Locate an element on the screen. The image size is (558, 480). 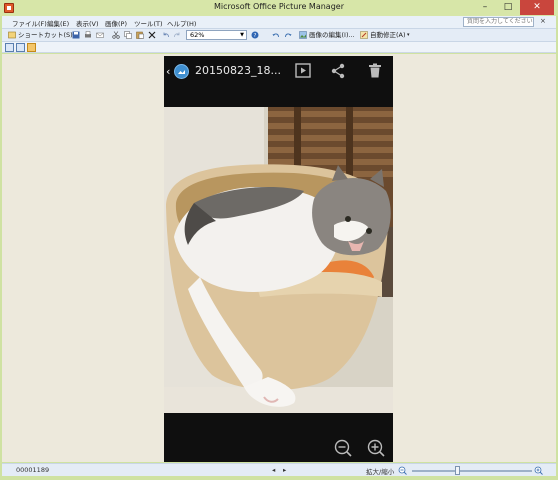
zoom-out-icon is located at coordinates (343, 448).